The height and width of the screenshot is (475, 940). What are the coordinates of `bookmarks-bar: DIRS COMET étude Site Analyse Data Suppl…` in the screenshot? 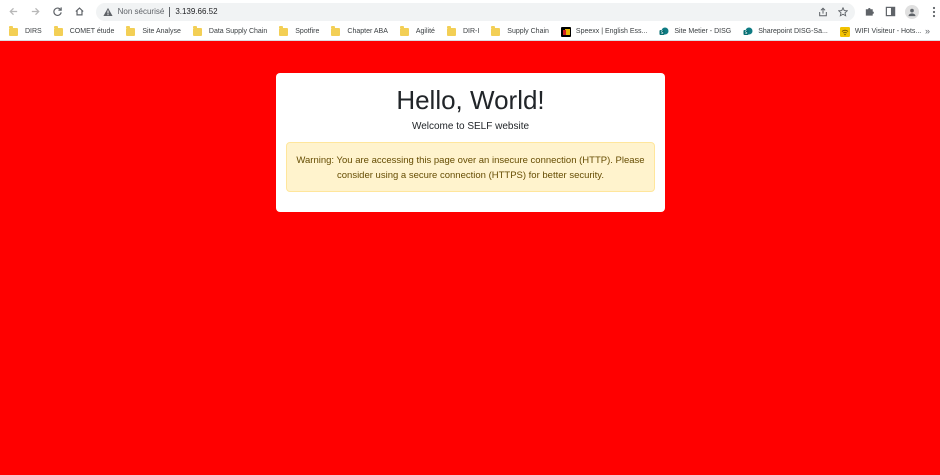 It's located at (470, 32).